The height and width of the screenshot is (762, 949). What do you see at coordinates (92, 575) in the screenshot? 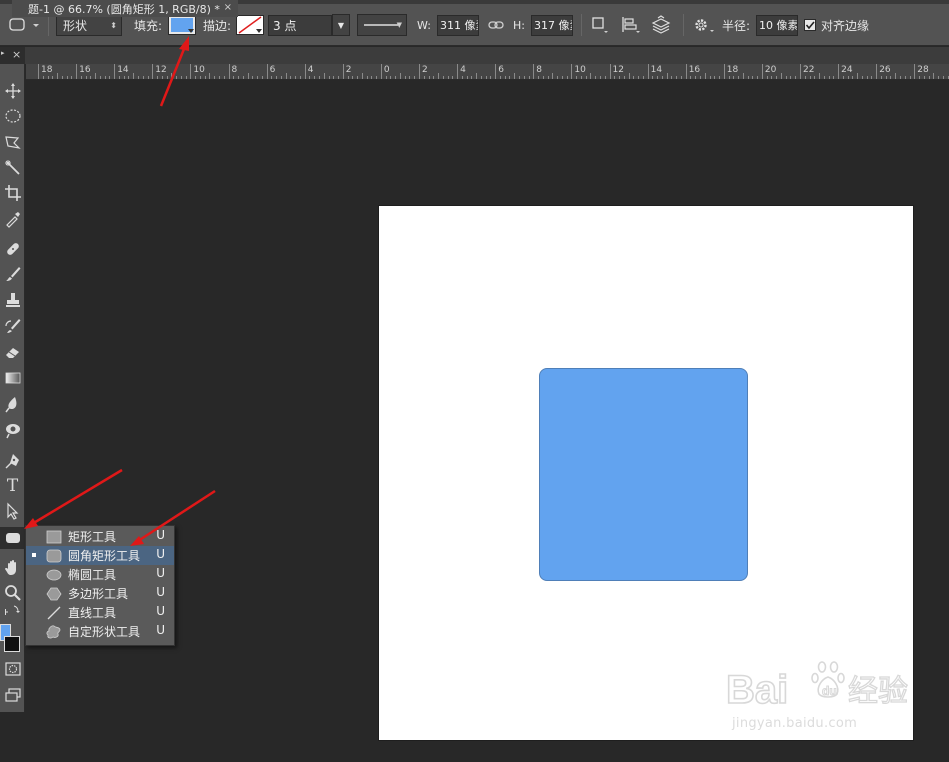
I see `menu-item-label: 椭圆工具` at bounding box center [92, 575].